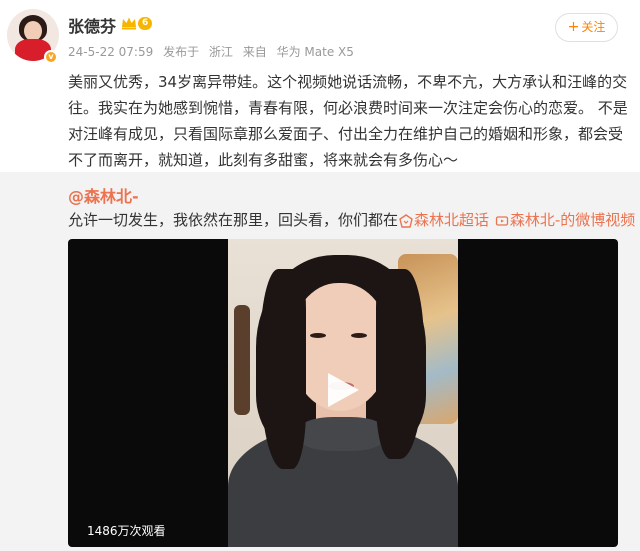 This screenshot has height=551, width=640. Describe the element at coordinates (145, 23) in the screenshot. I see `level-badge: 6` at that location.